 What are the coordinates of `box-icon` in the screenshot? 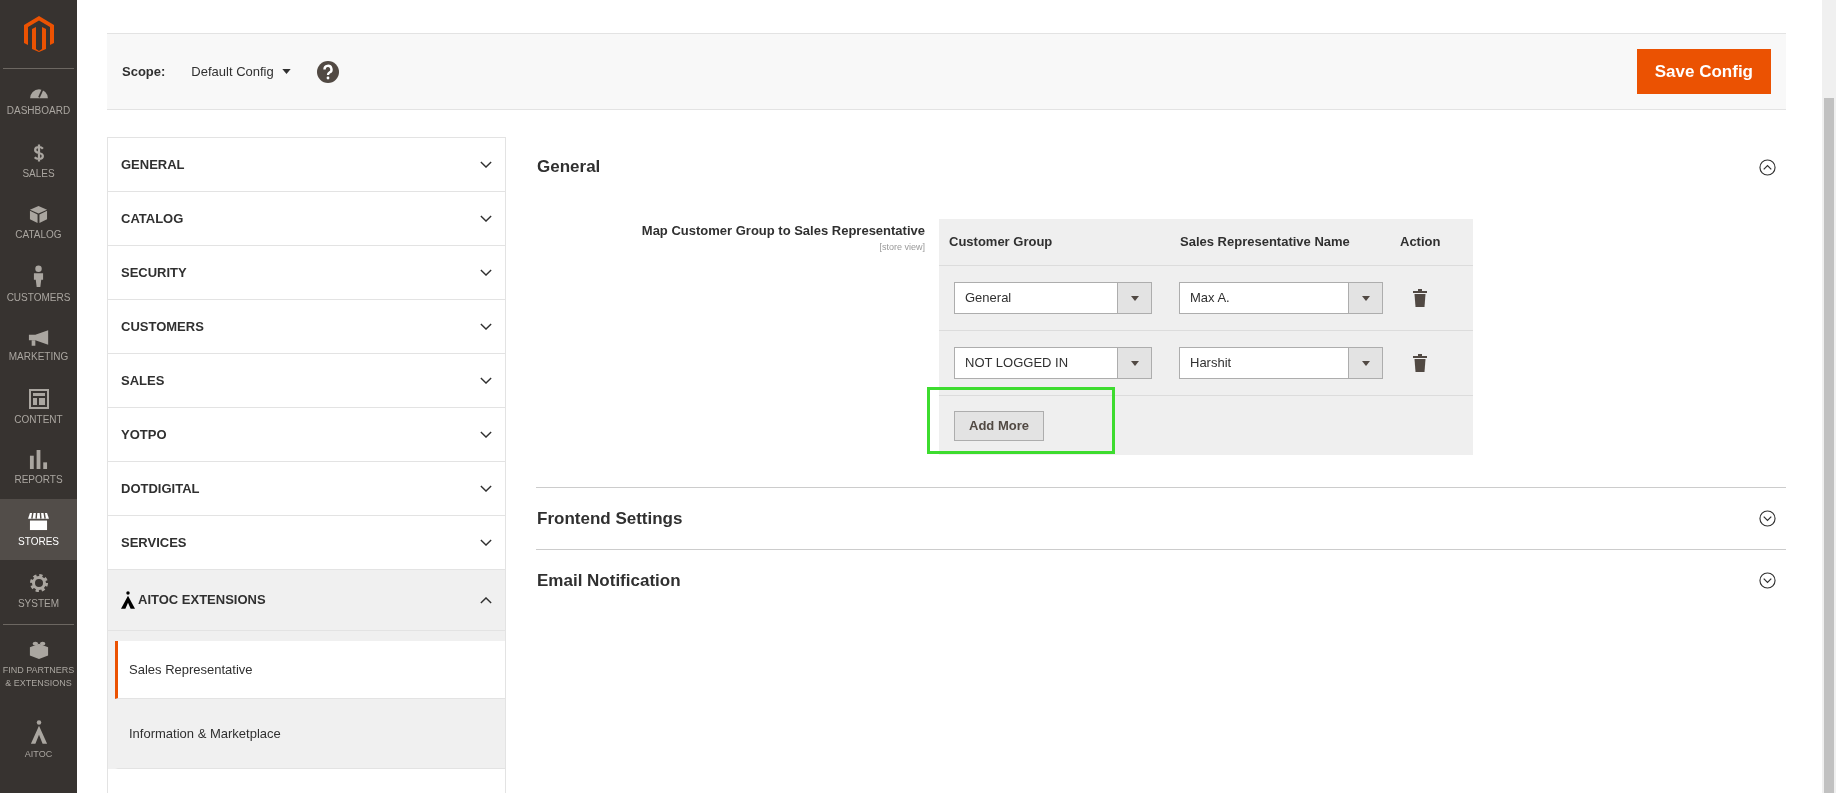 It's located at (38, 215).